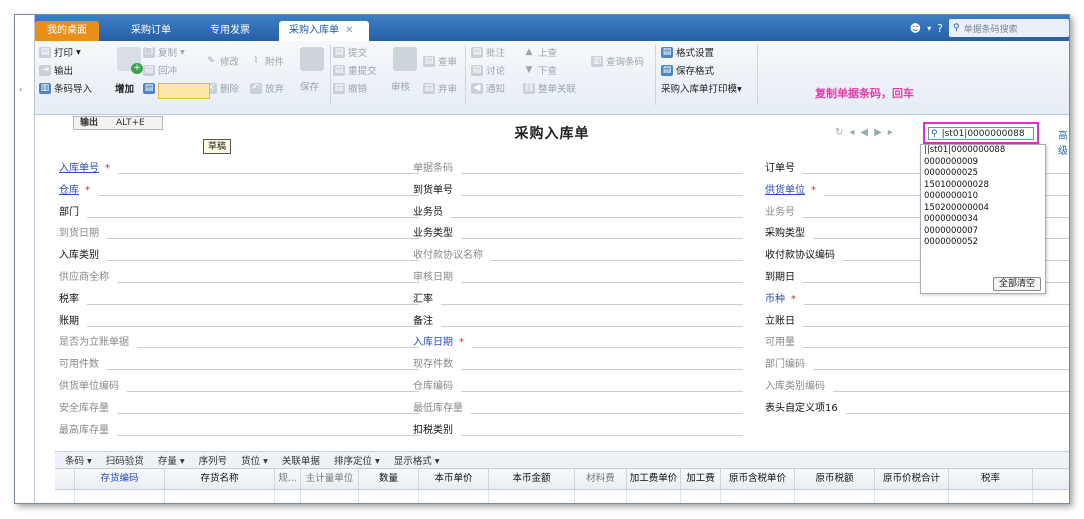 This screenshot has height=519, width=1084. Describe the element at coordinates (65, 88) in the screenshot. I see `barcode-import-button: ▥ 条码导入` at that location.